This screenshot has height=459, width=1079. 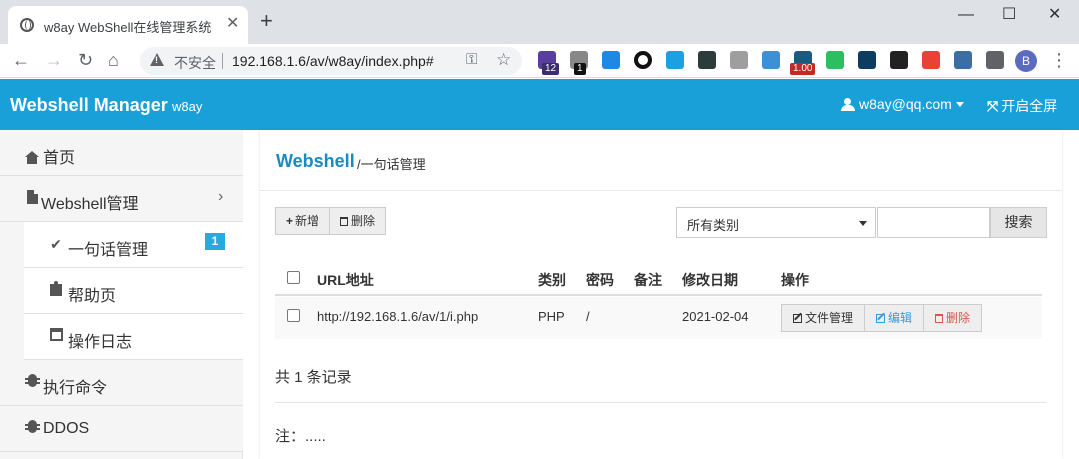 I want to click on ext-mail-icon, so click(x=739, y=60).